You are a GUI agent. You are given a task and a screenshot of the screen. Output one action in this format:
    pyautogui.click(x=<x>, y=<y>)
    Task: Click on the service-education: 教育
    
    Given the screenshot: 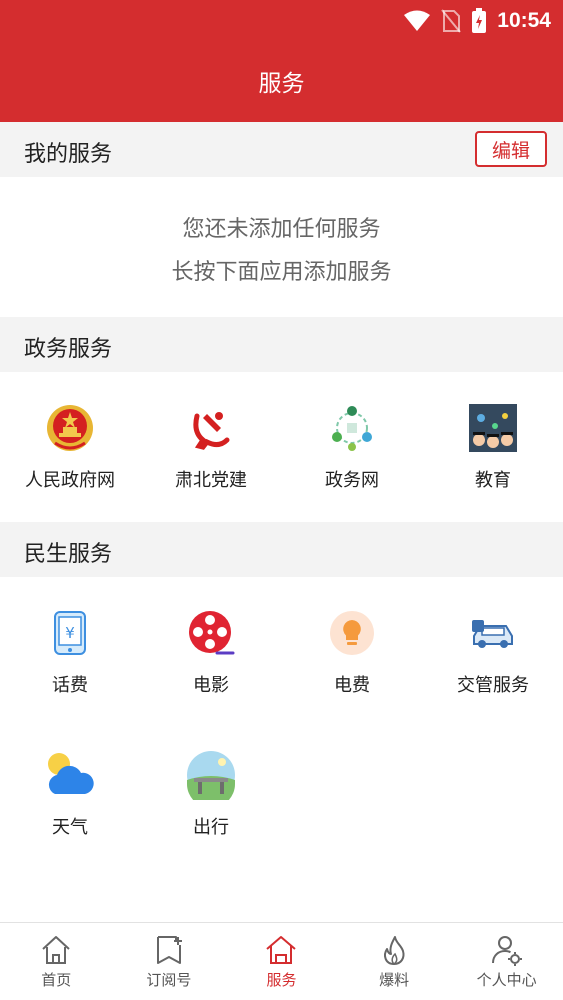 What is the action you would take?
    pyautogui.click(x=493, y=447)
    